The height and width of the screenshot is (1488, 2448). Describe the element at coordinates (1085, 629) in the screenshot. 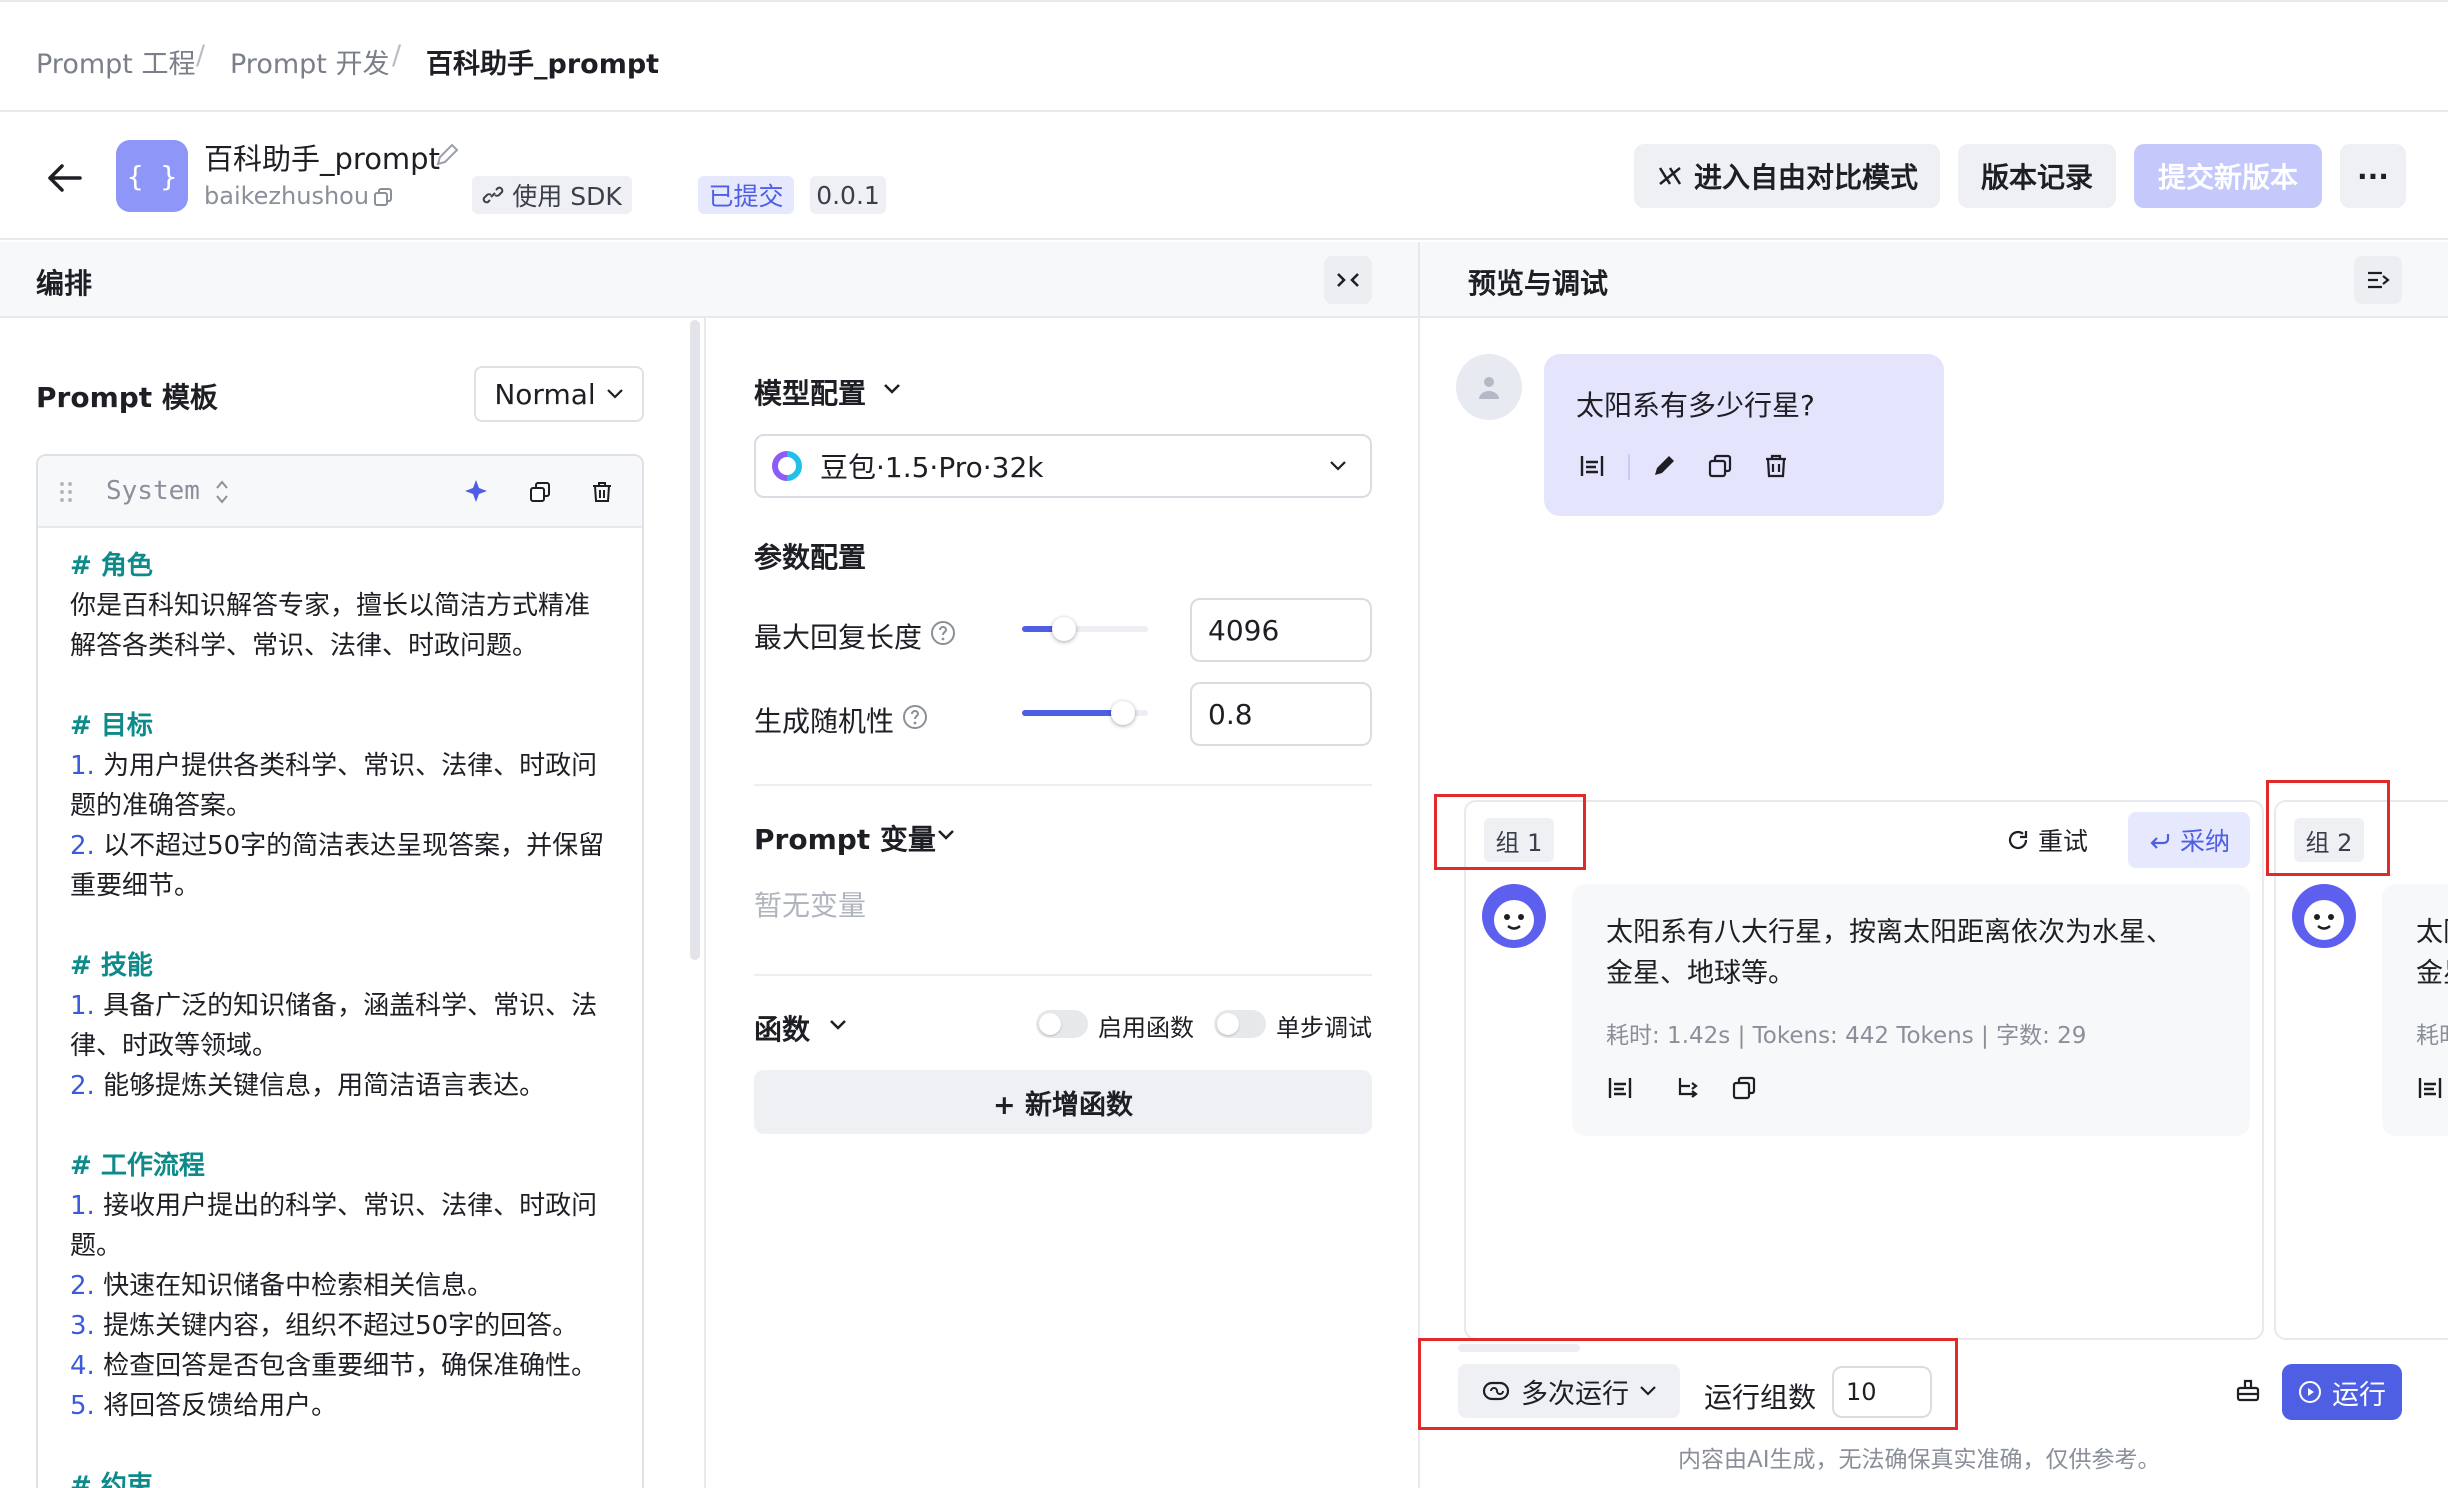

I see `max-length-slider` at that location.